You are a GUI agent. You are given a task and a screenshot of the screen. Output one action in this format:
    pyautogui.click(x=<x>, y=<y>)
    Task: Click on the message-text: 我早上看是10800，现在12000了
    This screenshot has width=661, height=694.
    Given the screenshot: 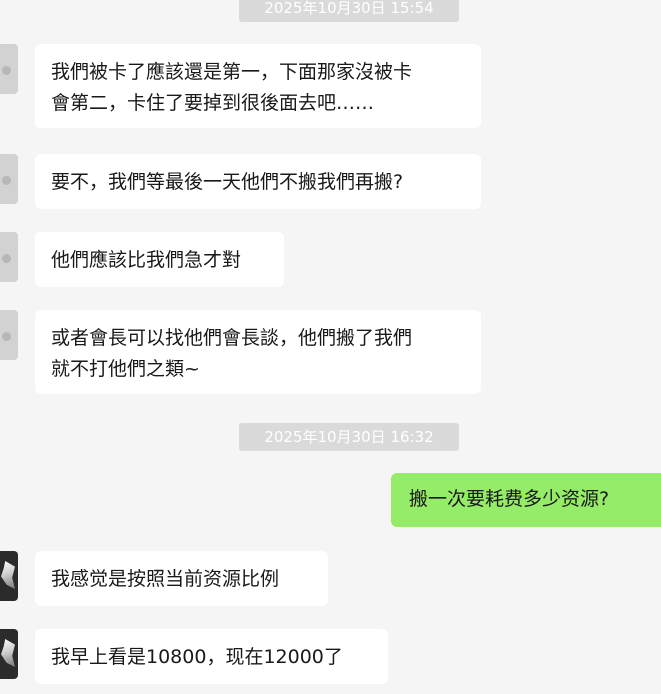 What is the action you would take?
    pyautogui.click(x=197, y=657)
    